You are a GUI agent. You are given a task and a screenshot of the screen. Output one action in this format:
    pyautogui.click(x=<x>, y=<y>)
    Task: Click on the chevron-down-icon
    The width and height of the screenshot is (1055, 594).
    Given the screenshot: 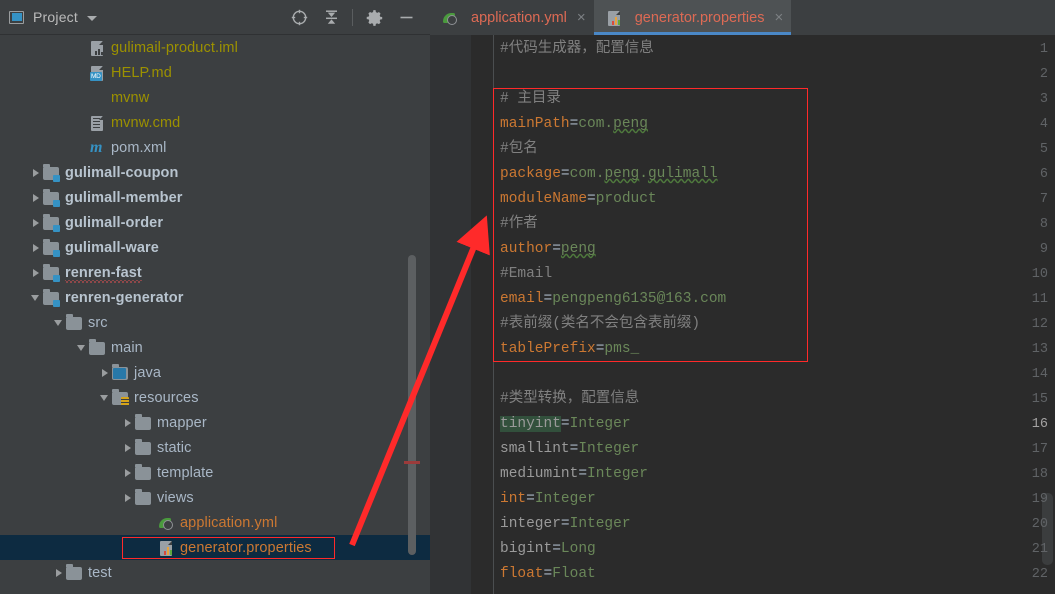 What is the action you would take?
    pyautogui.click(x=91, y=18)
    